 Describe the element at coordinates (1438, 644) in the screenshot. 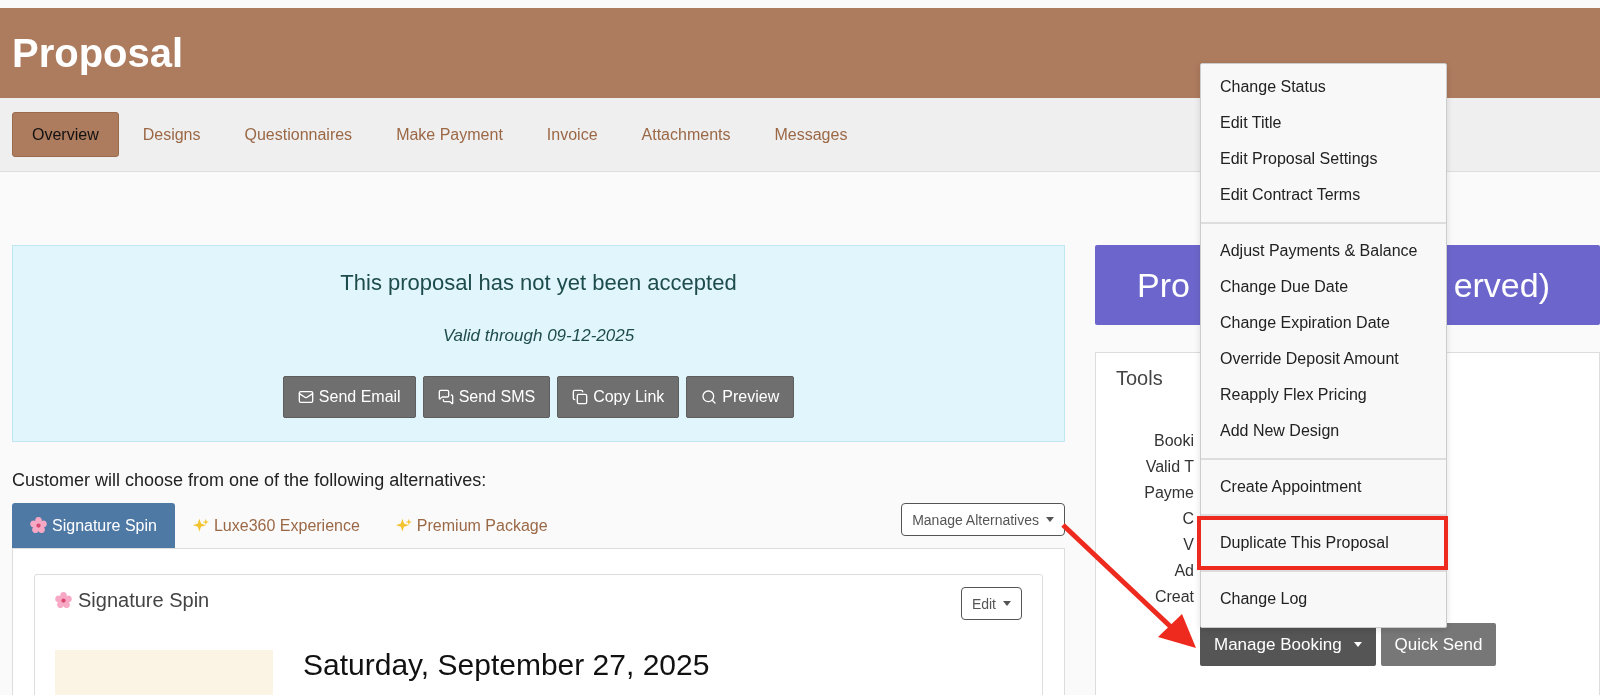

I see `quick-send-button: Quick Send` at that location.